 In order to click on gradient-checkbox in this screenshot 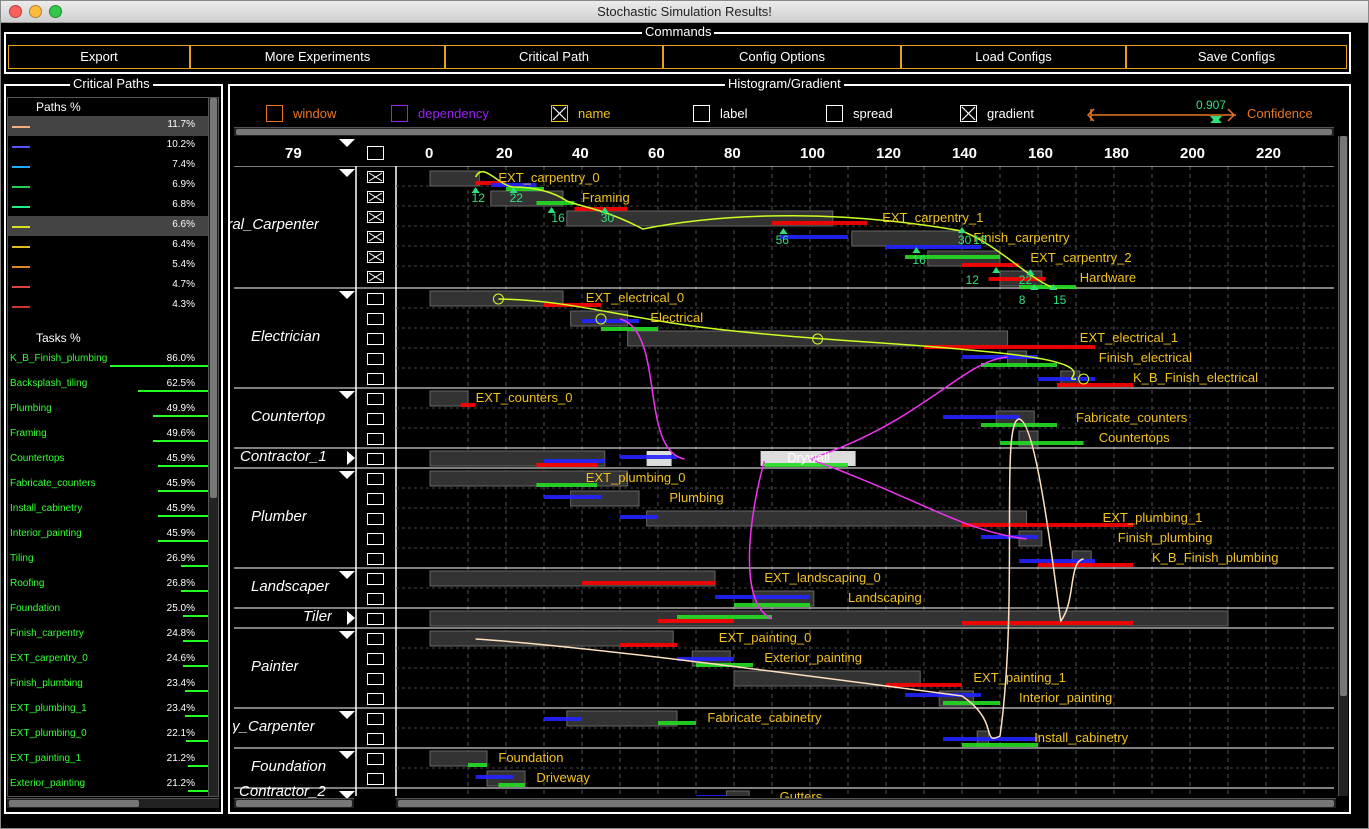, I will do `click(968, 113)`.